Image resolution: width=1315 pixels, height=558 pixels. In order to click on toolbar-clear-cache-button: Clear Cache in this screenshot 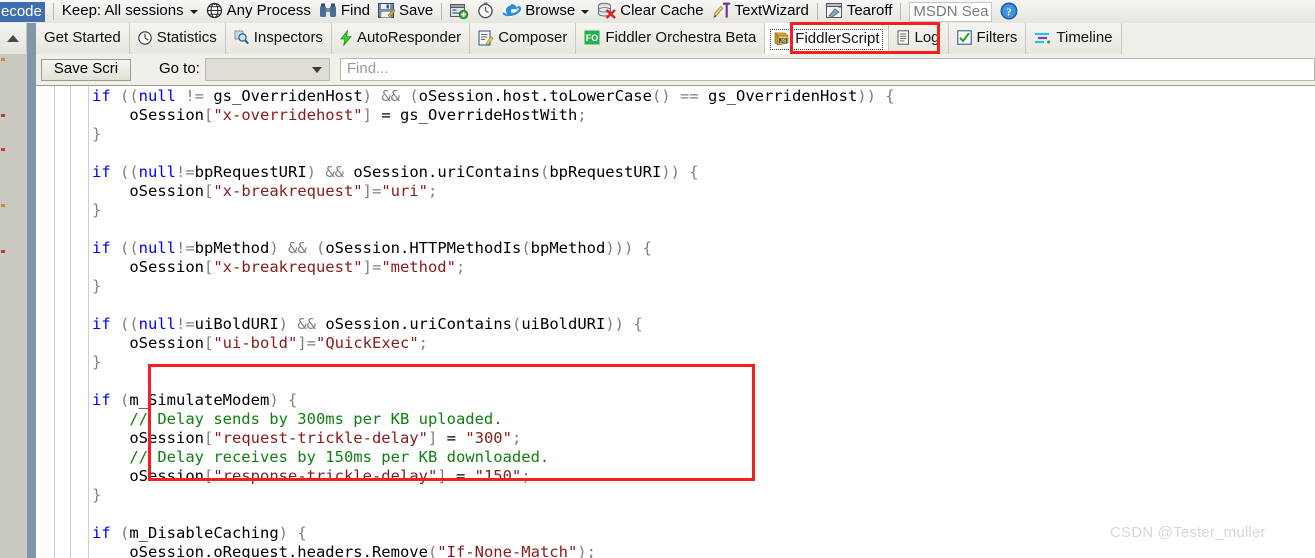, I will do `click(650, 11)`.